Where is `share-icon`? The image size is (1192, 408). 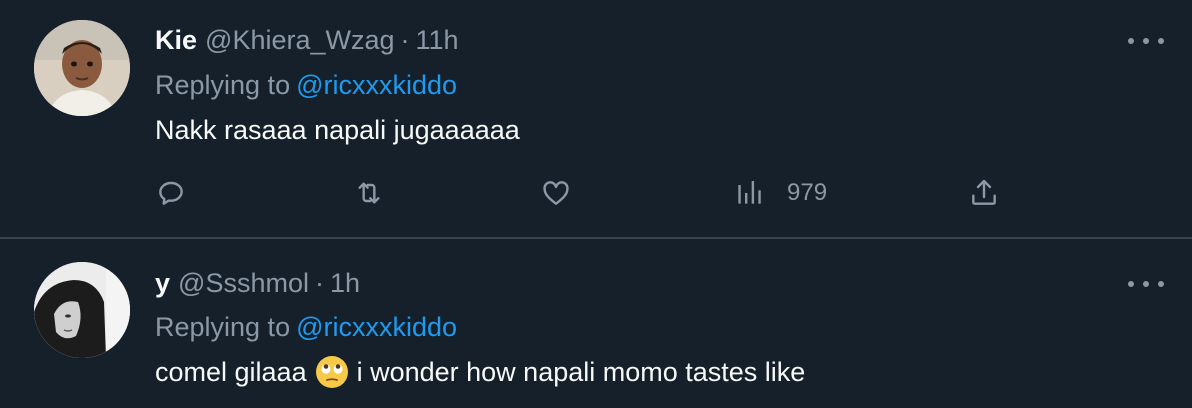 share-icon is located at coordinates (984, 192).